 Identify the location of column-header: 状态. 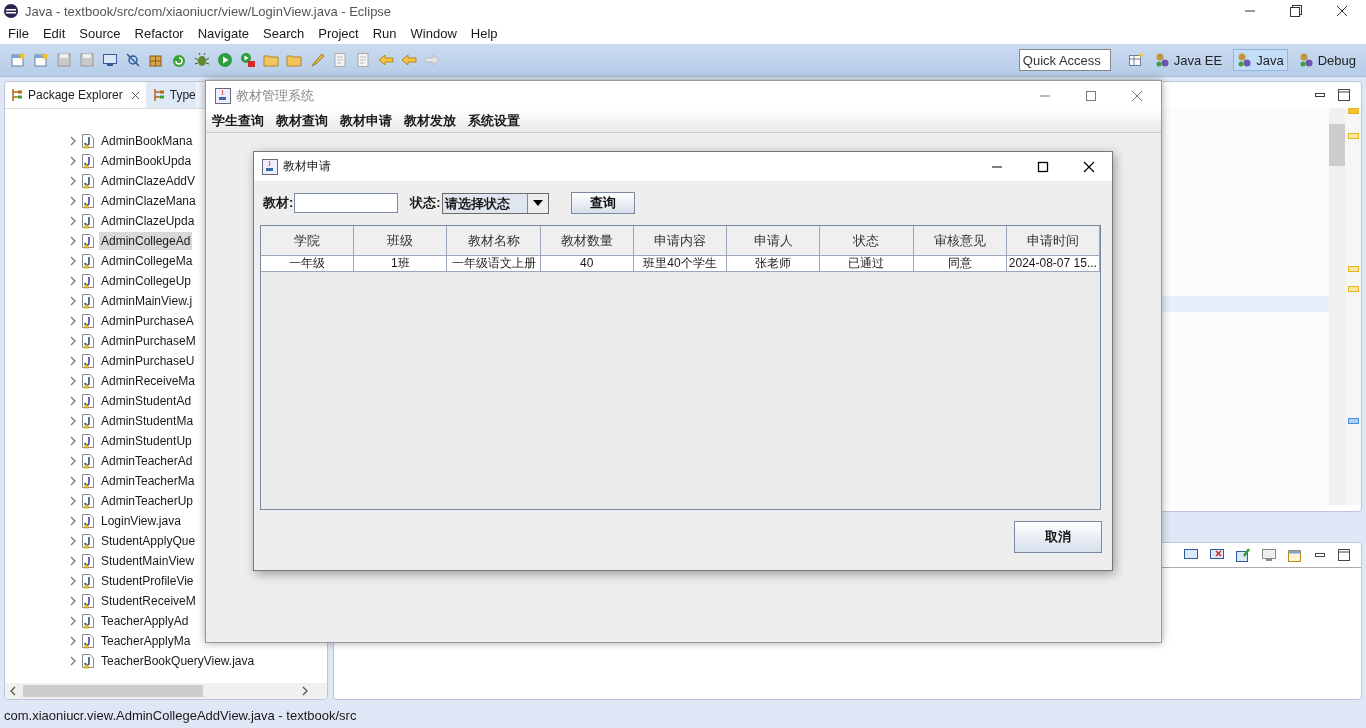
(867, 241).